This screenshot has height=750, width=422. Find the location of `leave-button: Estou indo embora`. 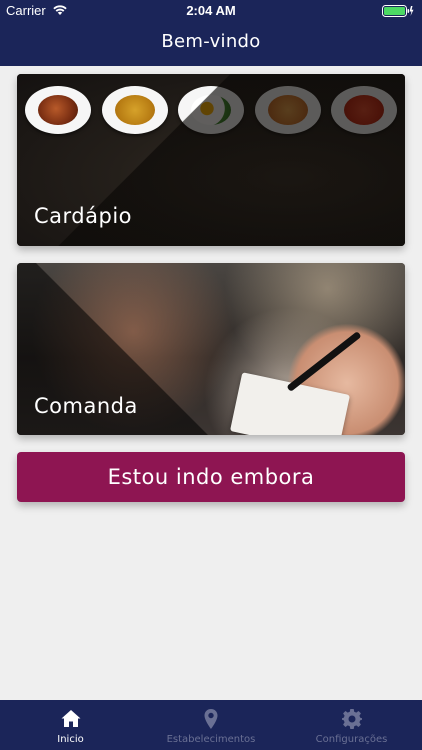

leave-button: Estou indo embora is located at coordinates (211, 477).